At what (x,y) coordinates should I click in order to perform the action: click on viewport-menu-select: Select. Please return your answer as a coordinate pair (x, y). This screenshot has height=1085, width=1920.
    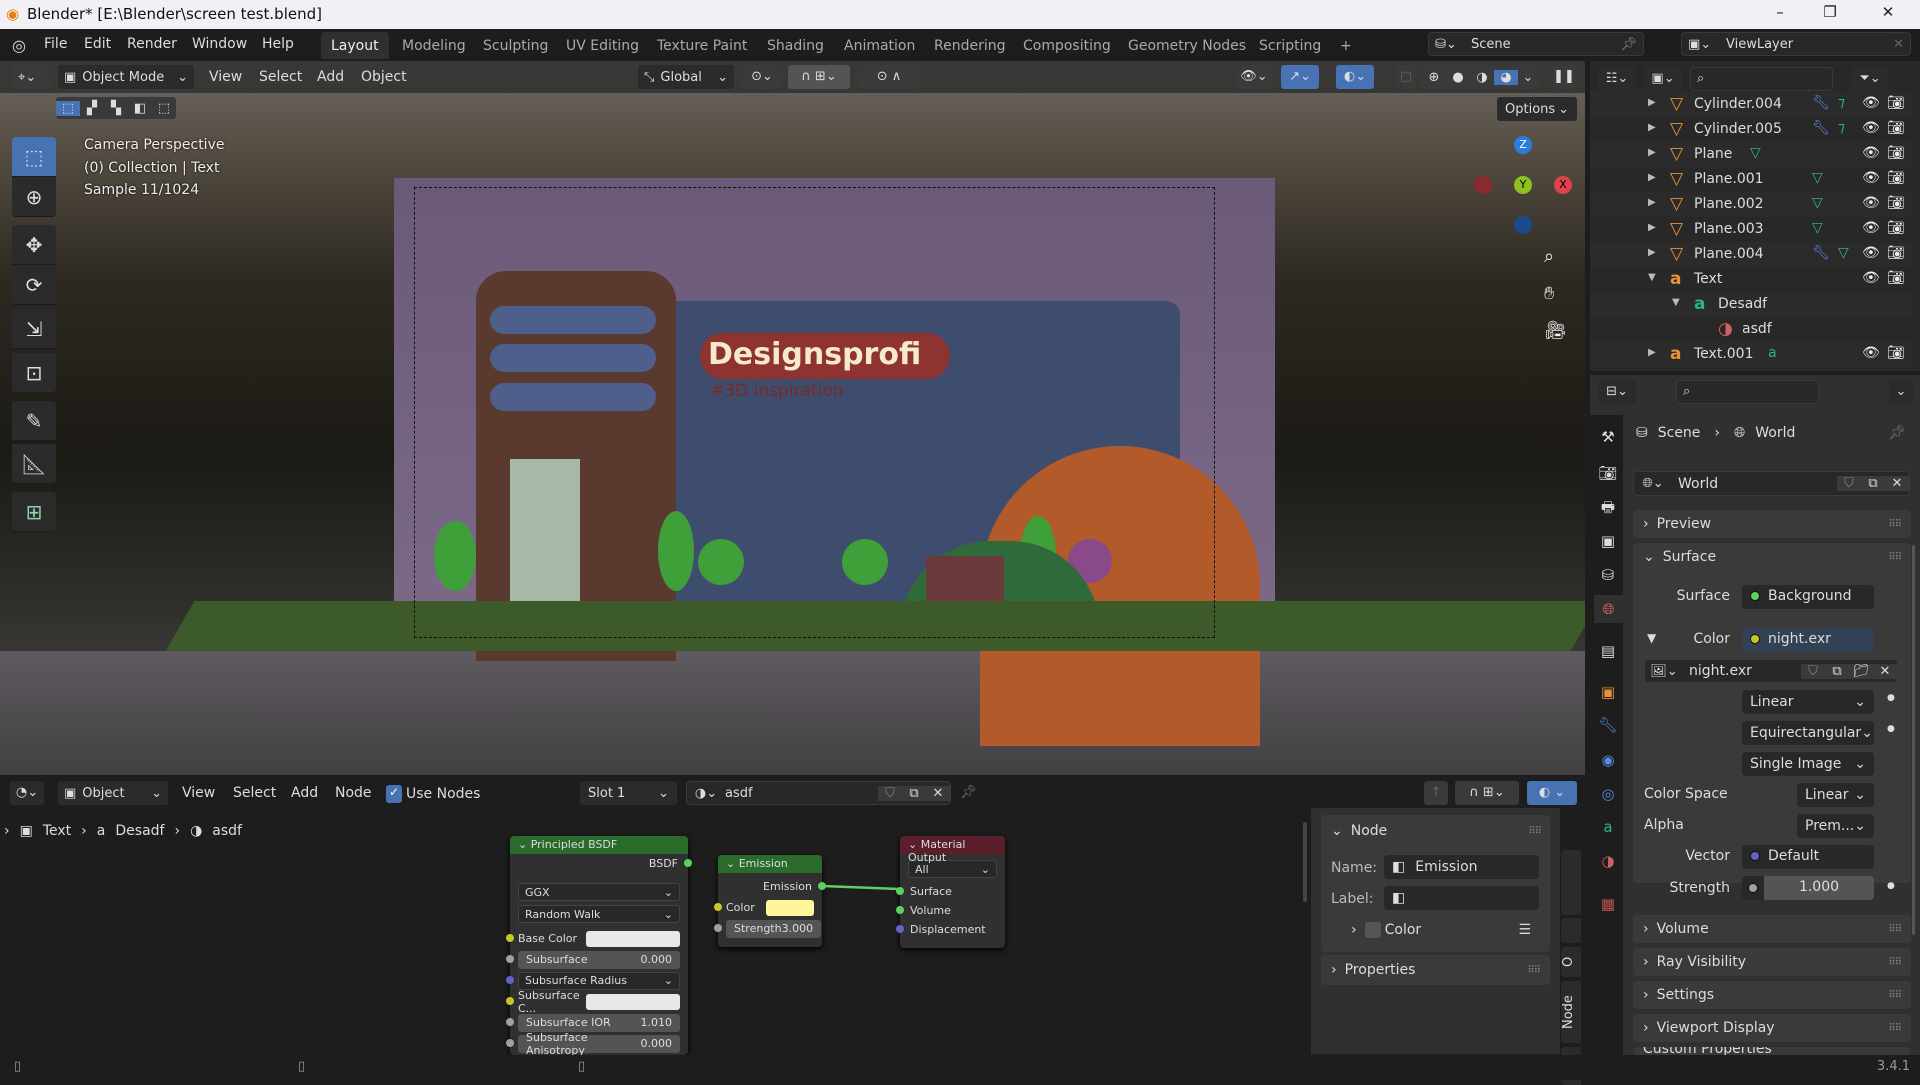
    Looking at the image, I should click on (280, 77).